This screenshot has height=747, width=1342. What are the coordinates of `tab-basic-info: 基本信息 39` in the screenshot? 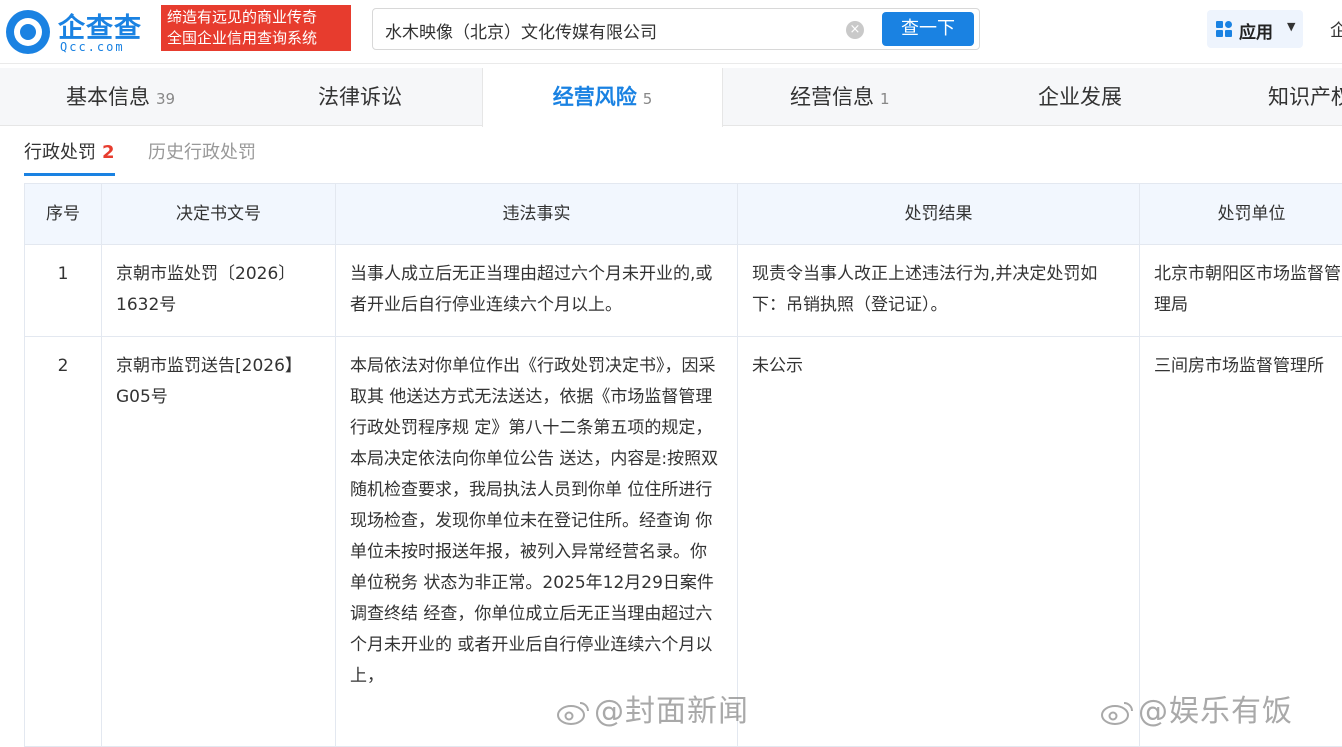 It's located at (120, 97).